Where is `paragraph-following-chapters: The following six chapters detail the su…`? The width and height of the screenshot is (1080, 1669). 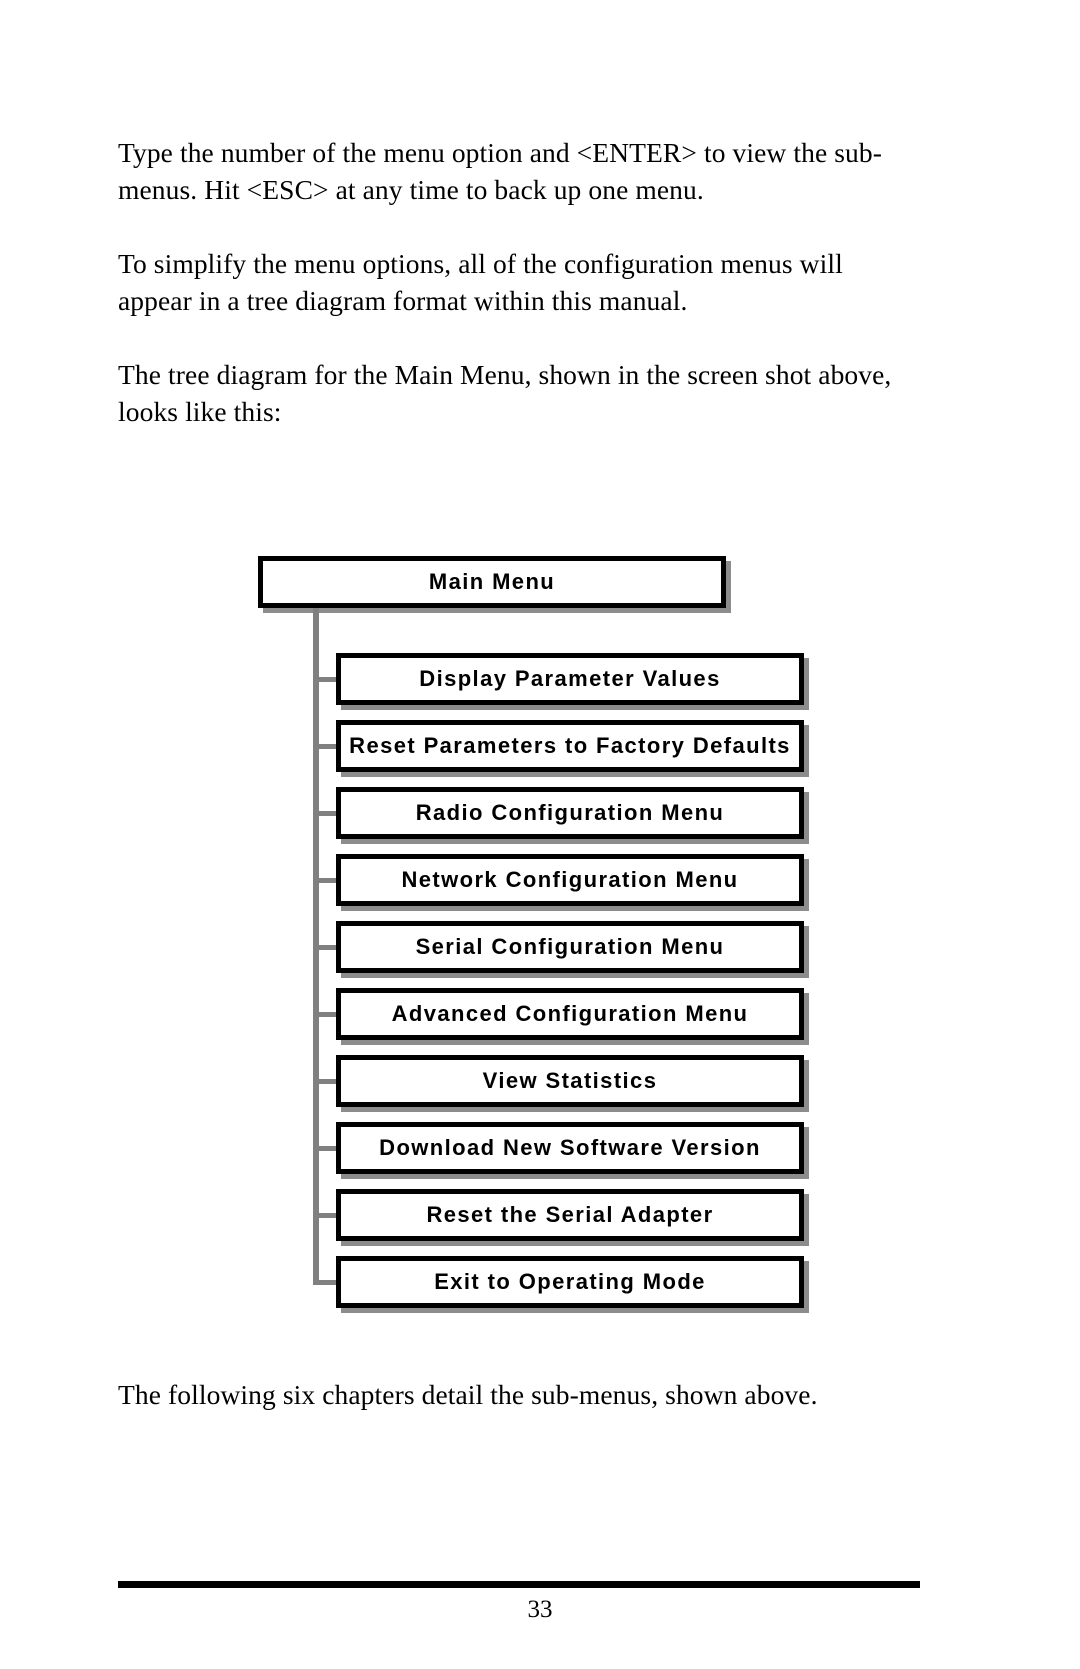
paragraph-following-chapters: The following six chapters detail the su… is located at coordinates (518, 1394).